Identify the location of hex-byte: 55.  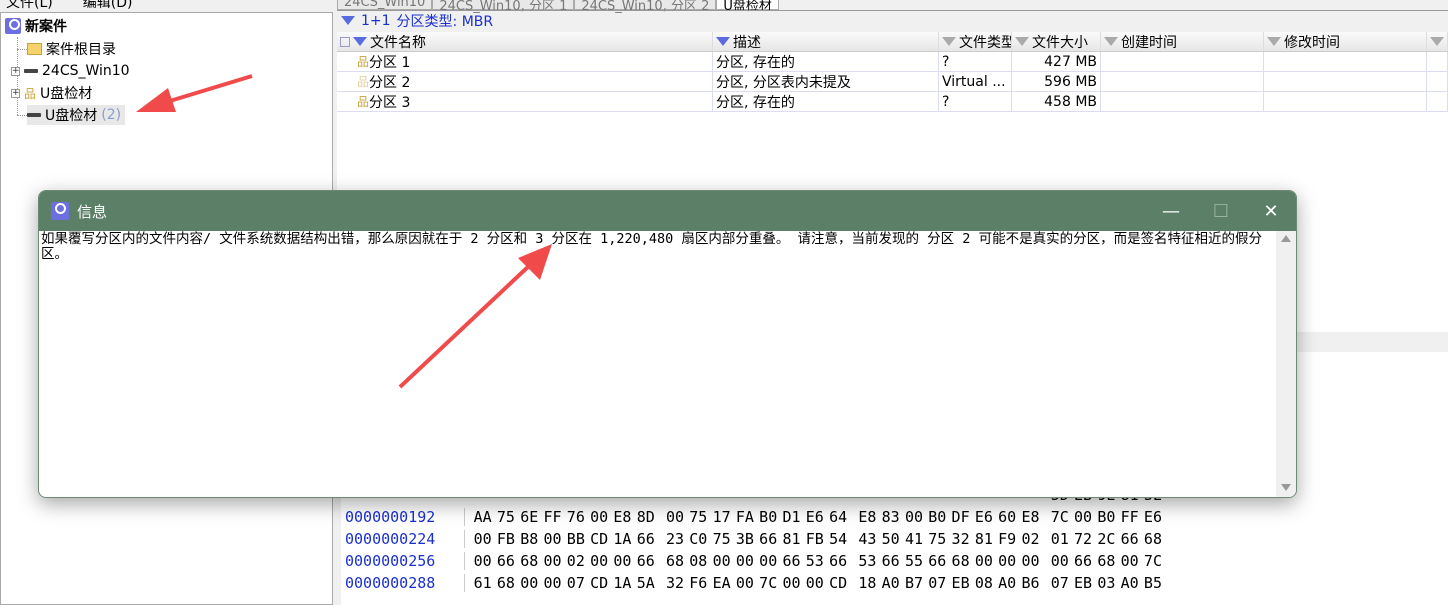
(913, 561).